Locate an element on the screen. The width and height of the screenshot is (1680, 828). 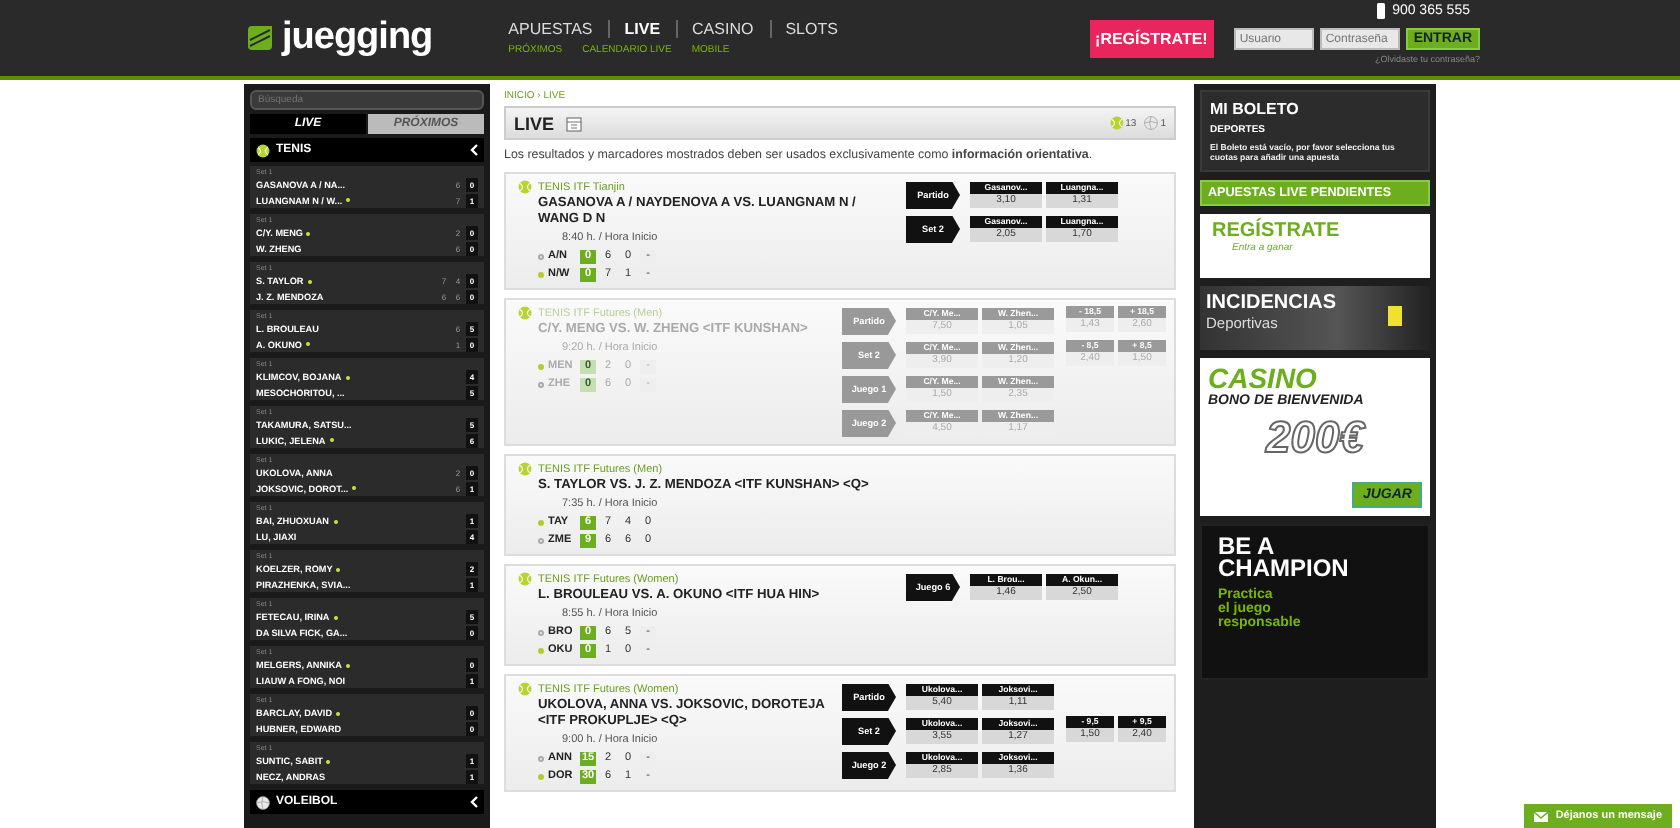
calendar-icon is located at coordinates (574, 123).